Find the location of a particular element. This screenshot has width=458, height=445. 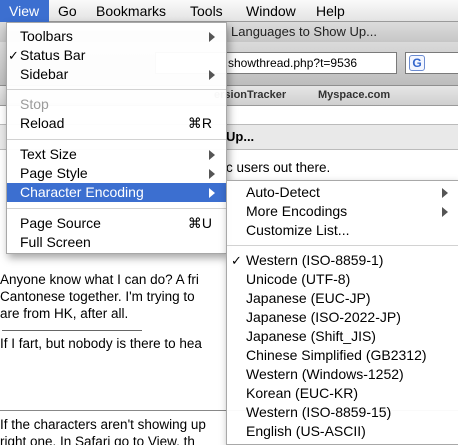

menu-item-sidebar: Sidebar is located at coordinates (116, 74).